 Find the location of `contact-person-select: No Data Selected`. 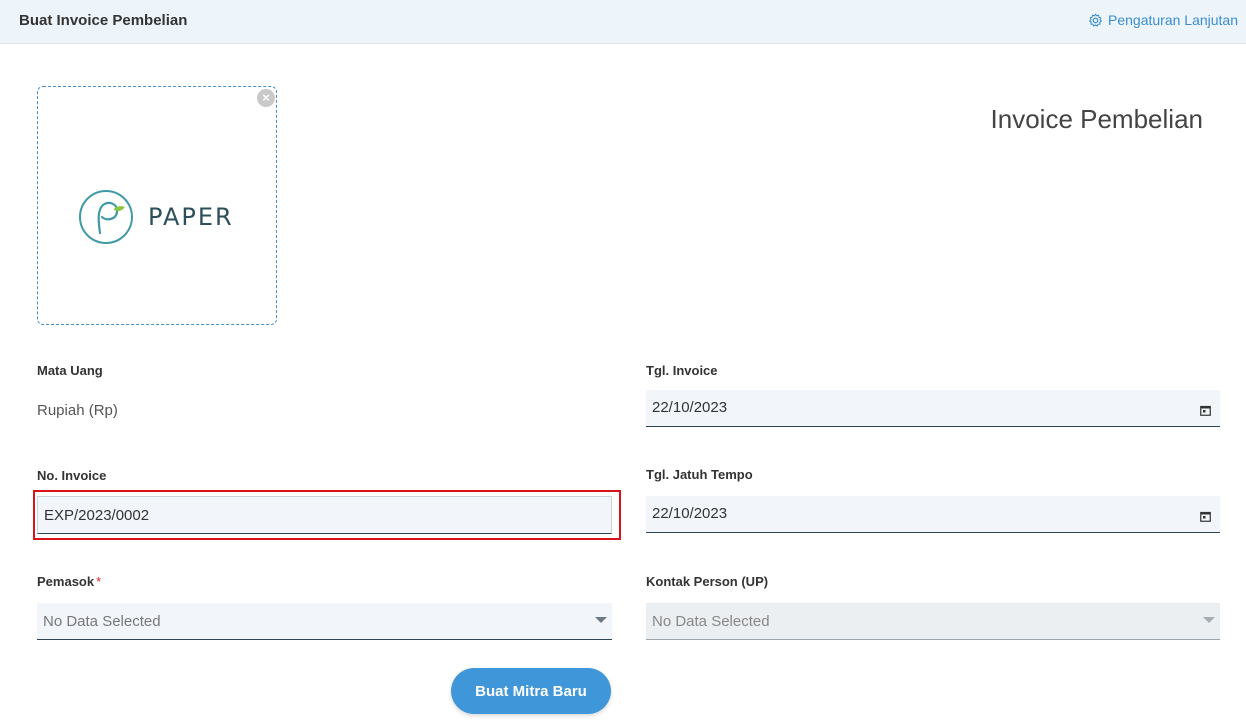

contact-person-select: No Data Selected is located at coordinates (933, 621).